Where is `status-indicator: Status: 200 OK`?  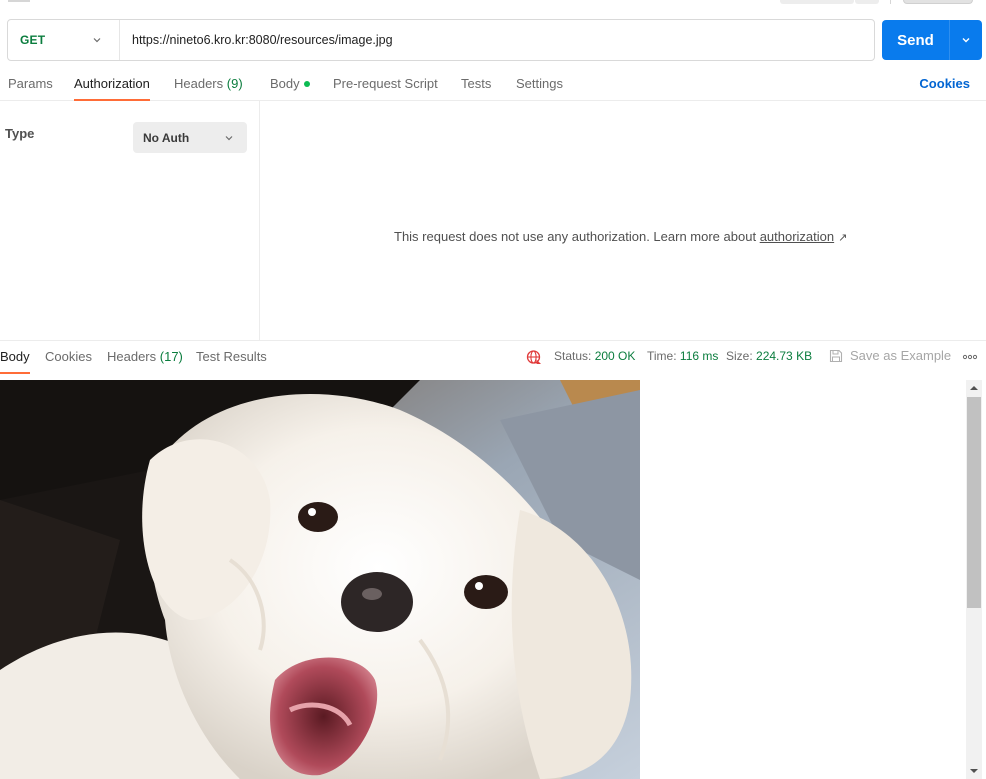
status-indicator: Status: 200 OK is located at coordinates (594, 356).